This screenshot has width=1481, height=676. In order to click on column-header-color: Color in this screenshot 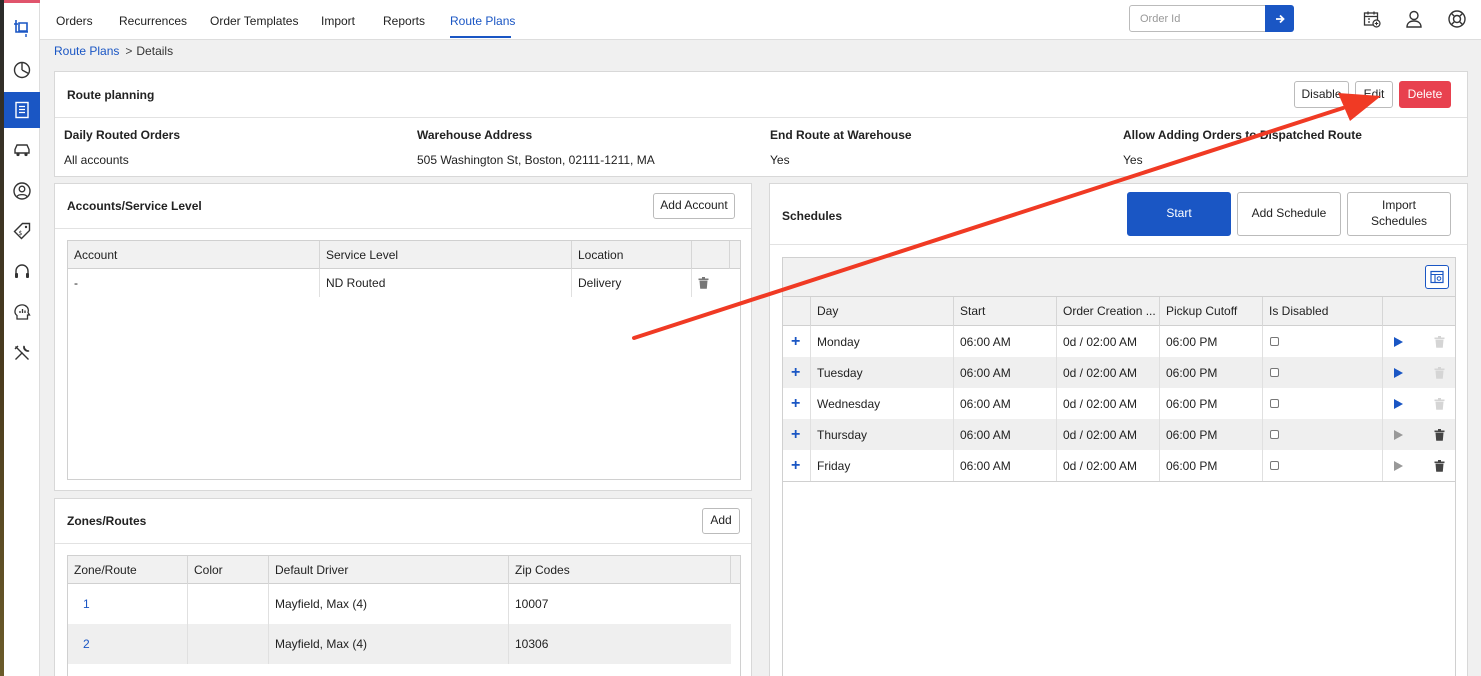, I will do `click(228, 570)`.